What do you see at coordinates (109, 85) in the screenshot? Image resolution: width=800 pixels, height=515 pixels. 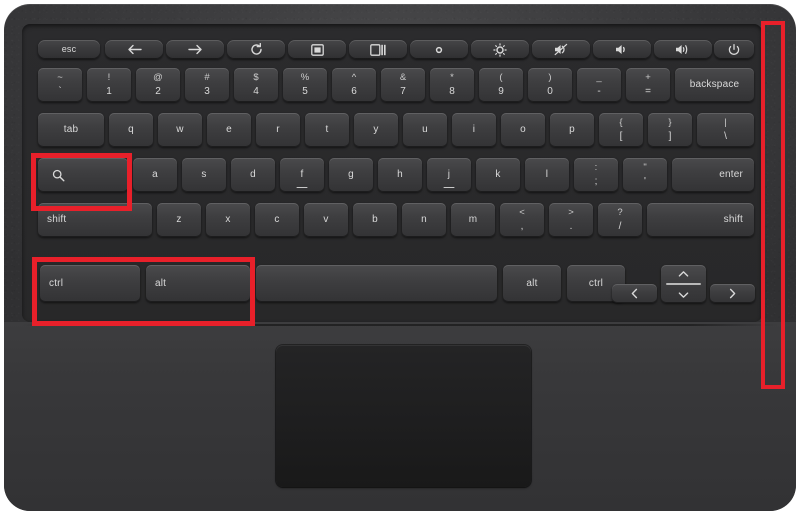 I see `key-1: ! 1` at bounding box center [109, 85].